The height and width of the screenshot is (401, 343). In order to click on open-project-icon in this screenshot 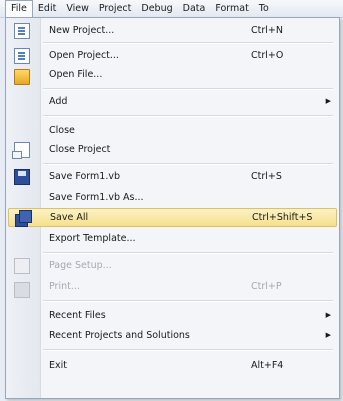, I will do `click(22, 55)`.